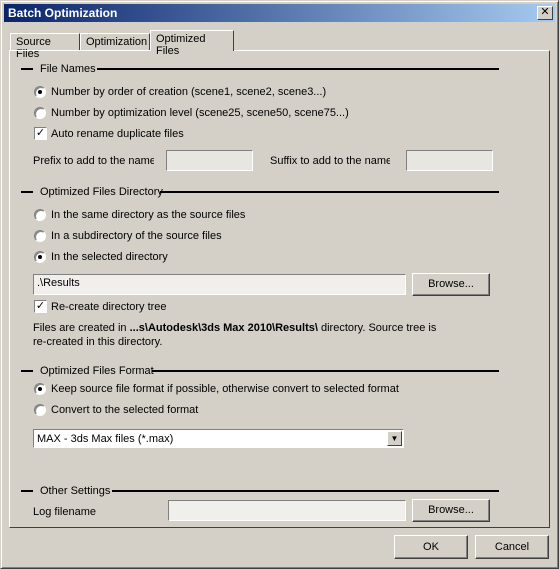  Describe the element at coordinates (377, 328) in the screenshot. I see `info-suffix: directory. Source tree is` at that location.